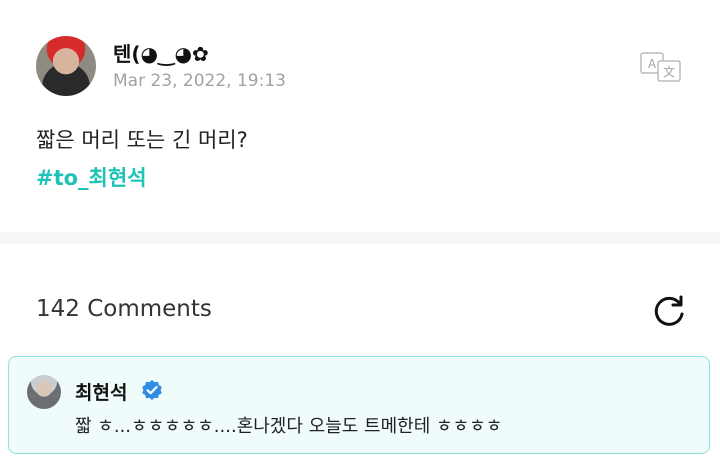 The image size is (720, 476). I want to click on translate-icon: A 文, so click(661, 67).